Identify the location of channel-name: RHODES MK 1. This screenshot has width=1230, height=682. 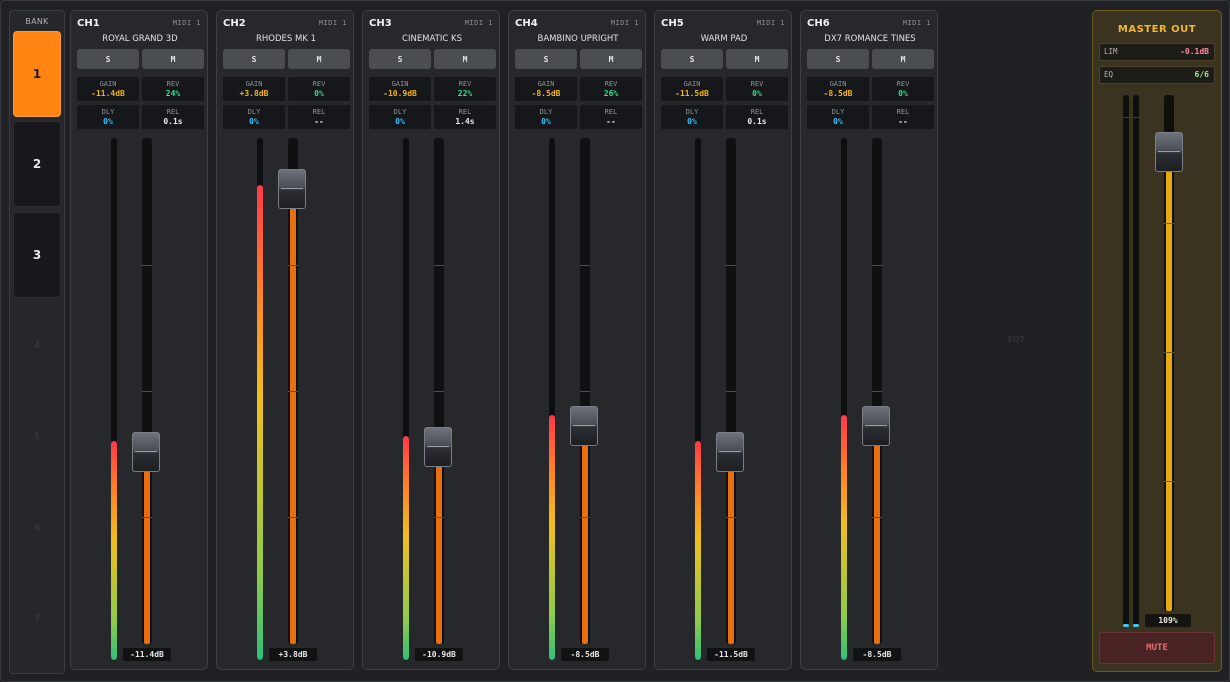
(286, 39).